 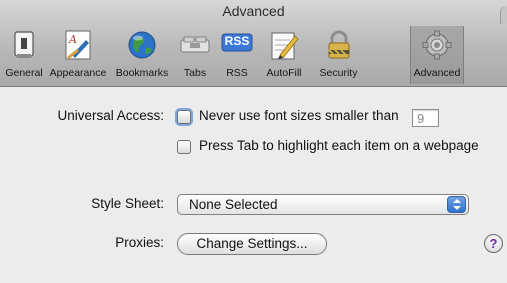 I want to click on style-sheet-popup: None Selected, so click(x=323, y=204).